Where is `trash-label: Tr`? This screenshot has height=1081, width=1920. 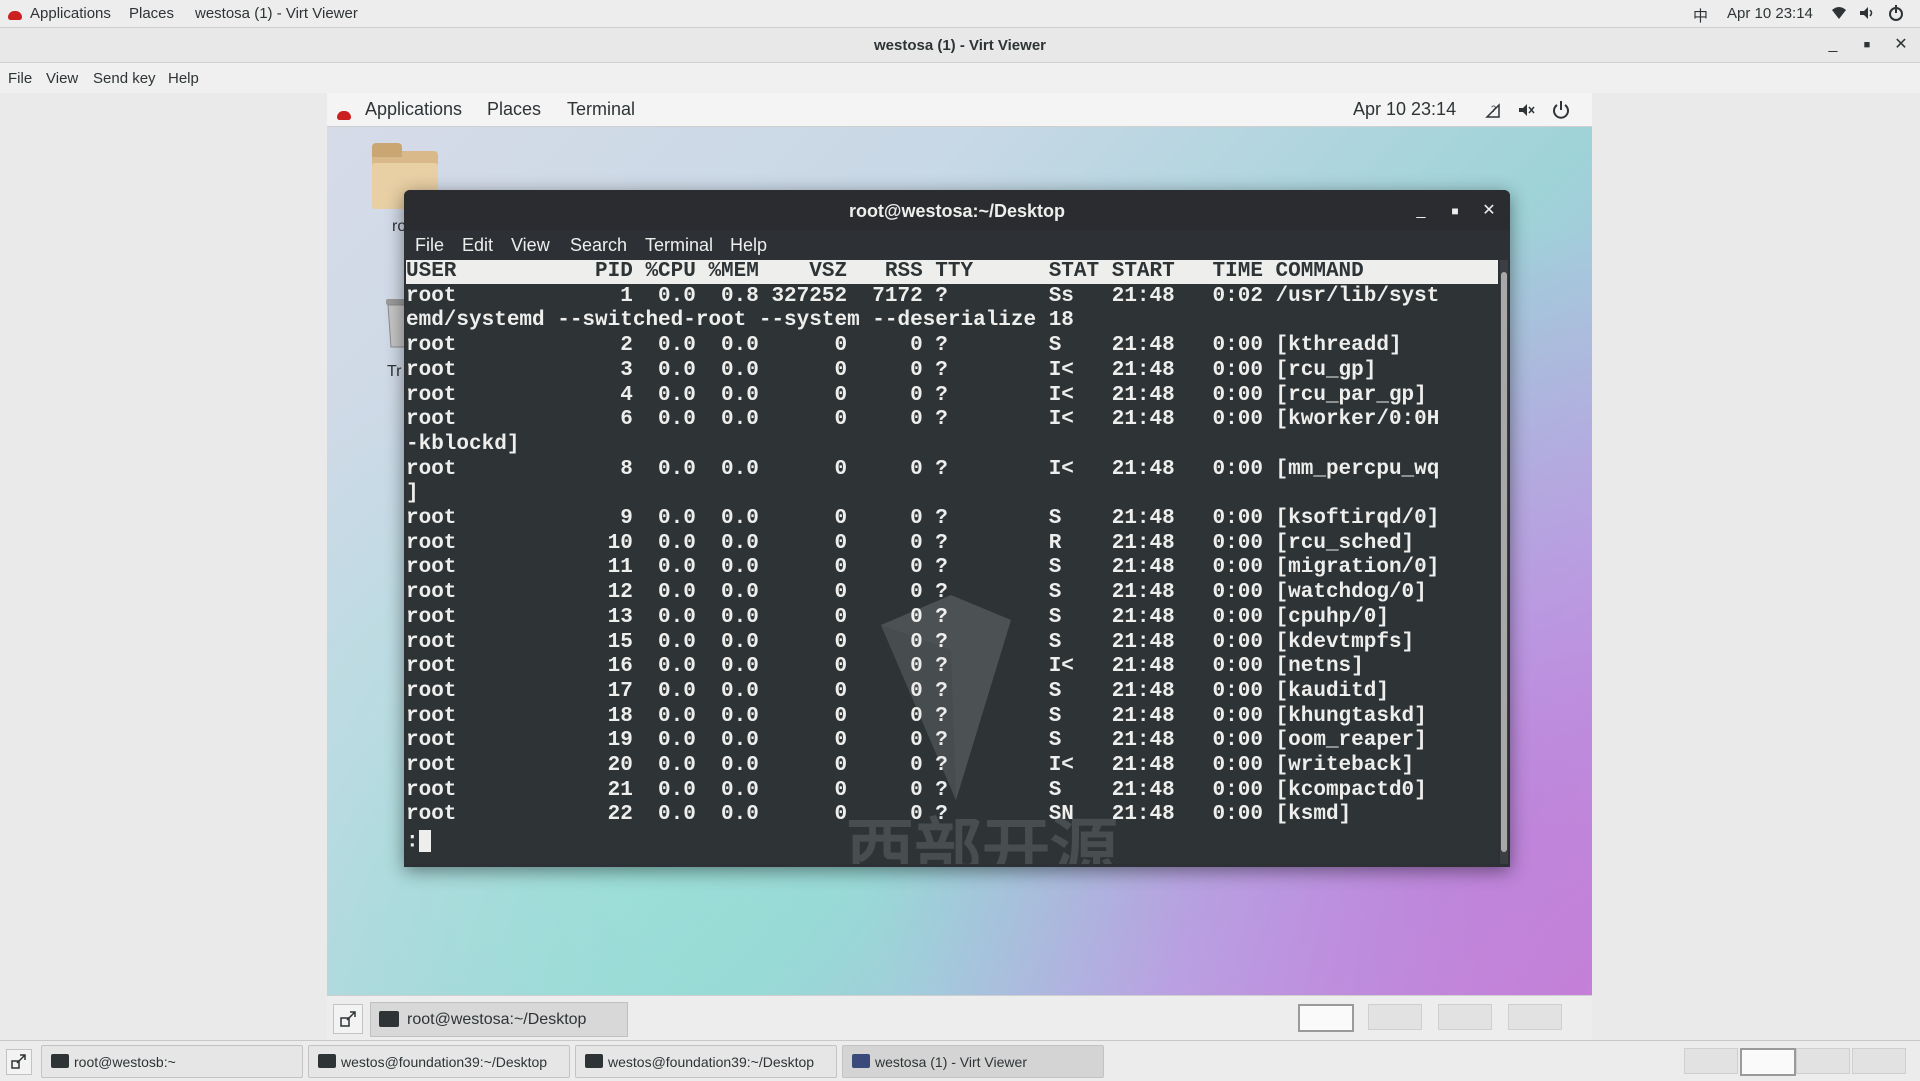 trash-label: Tr is located at coordinates (394, 372).